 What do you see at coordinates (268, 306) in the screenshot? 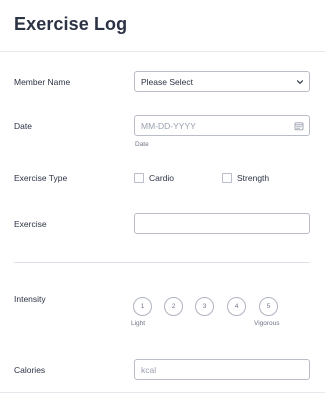
I see `intensity-option-5: 5` at bounding box center [268, 306].